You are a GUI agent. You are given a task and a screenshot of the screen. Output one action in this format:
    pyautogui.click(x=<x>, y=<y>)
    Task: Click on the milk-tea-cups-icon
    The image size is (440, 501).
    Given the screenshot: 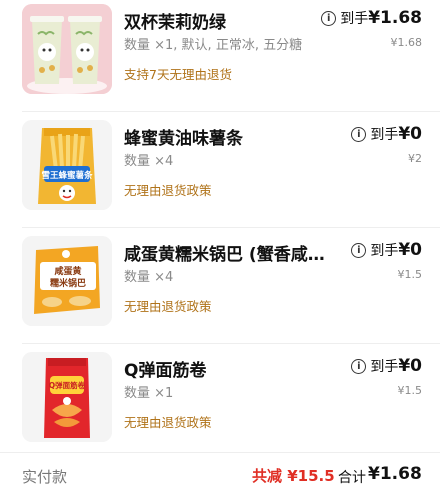 What is the action you would take?
    pyautogui.click(x=67, y=49)
    